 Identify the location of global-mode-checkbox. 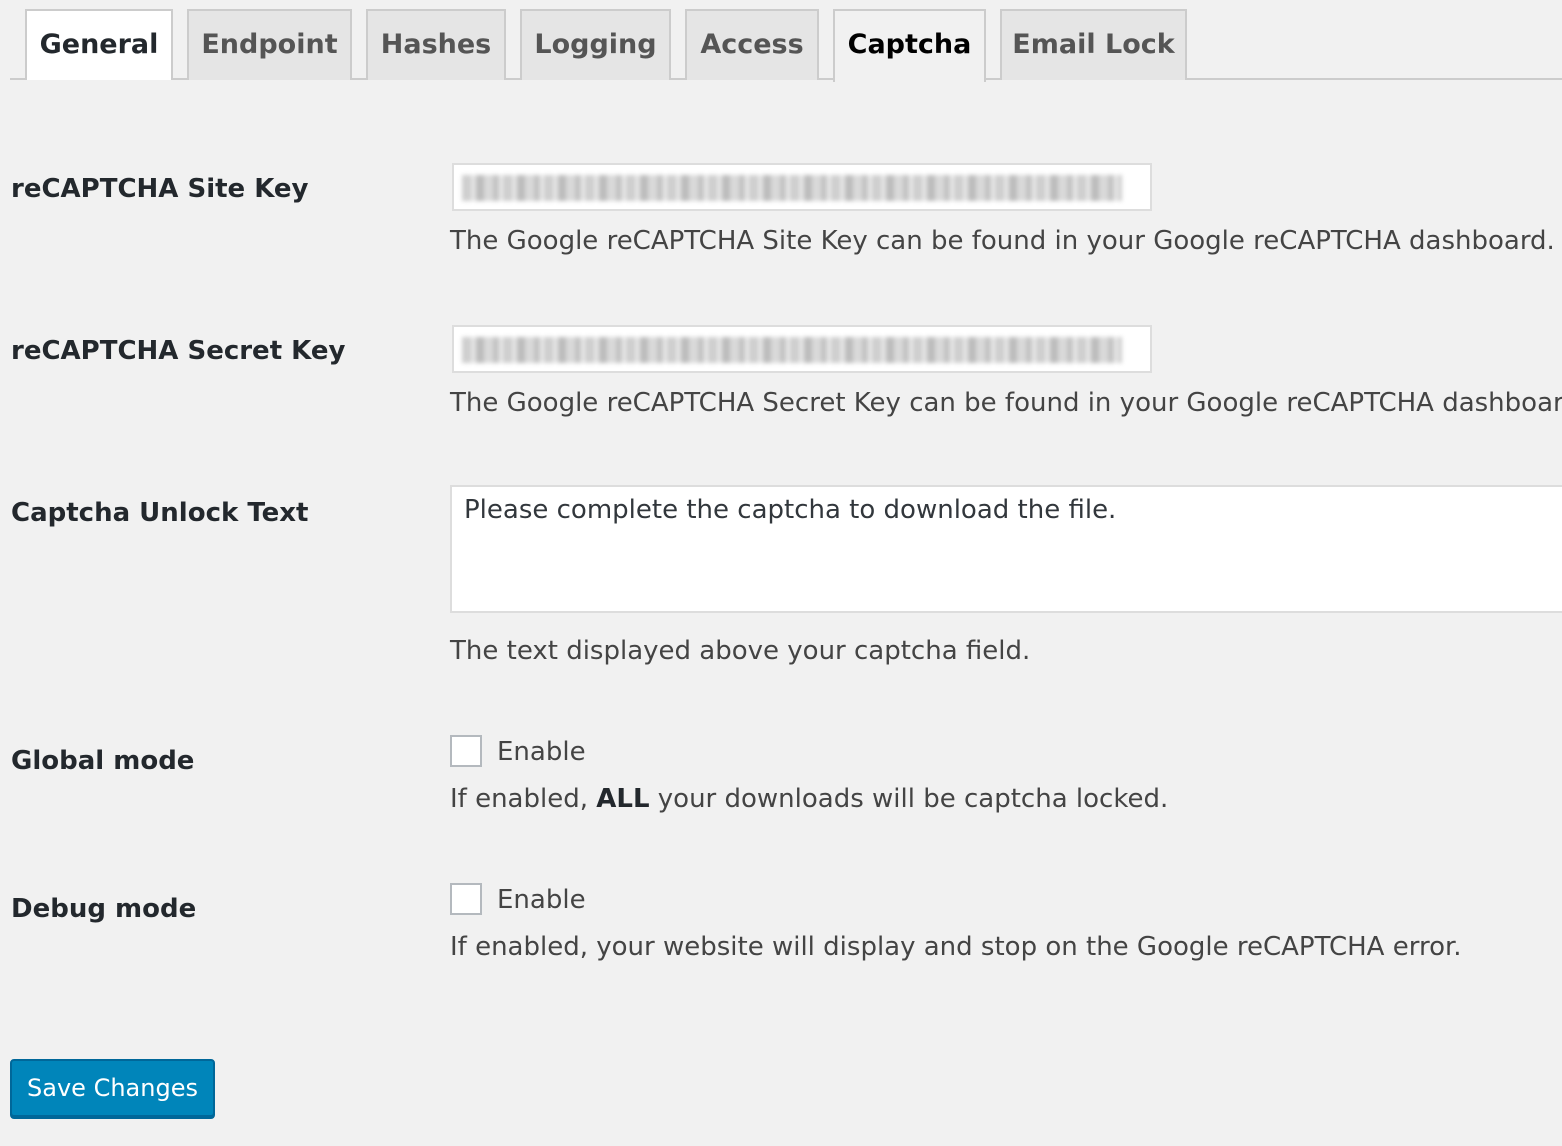
(466, 751).